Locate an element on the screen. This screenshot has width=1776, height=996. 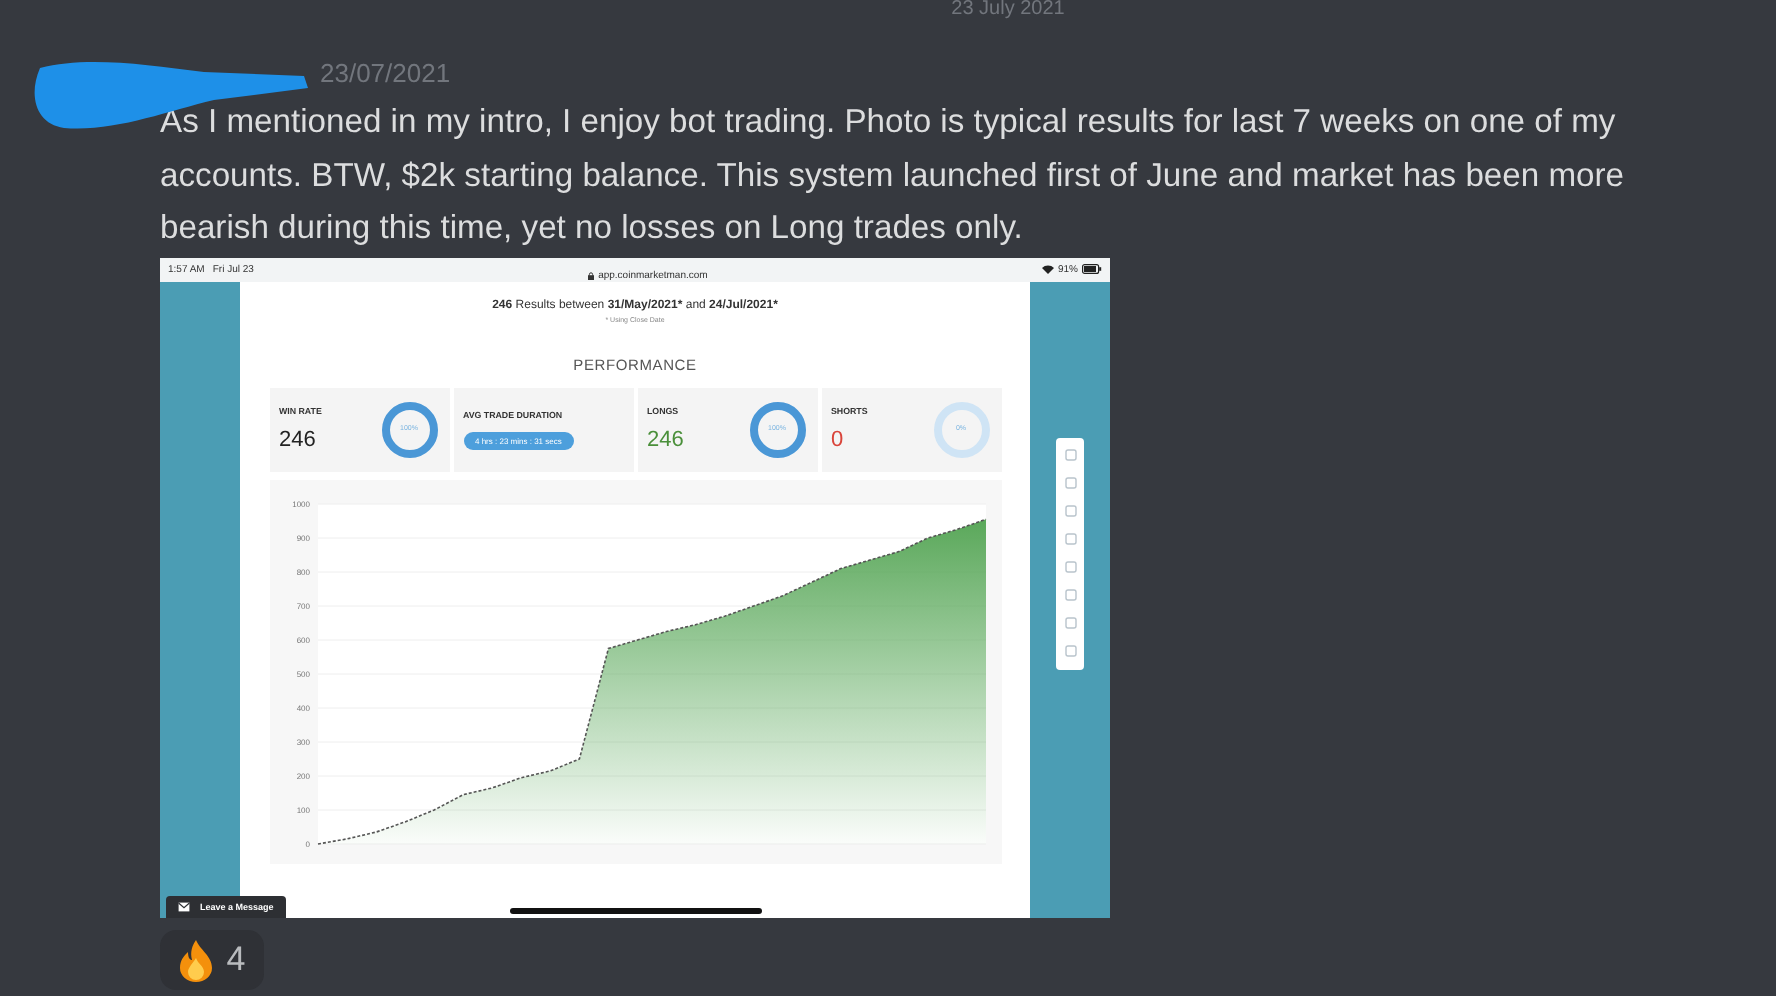
message-timestamp: 23/07/2021 is located at coordinates (386, 74).